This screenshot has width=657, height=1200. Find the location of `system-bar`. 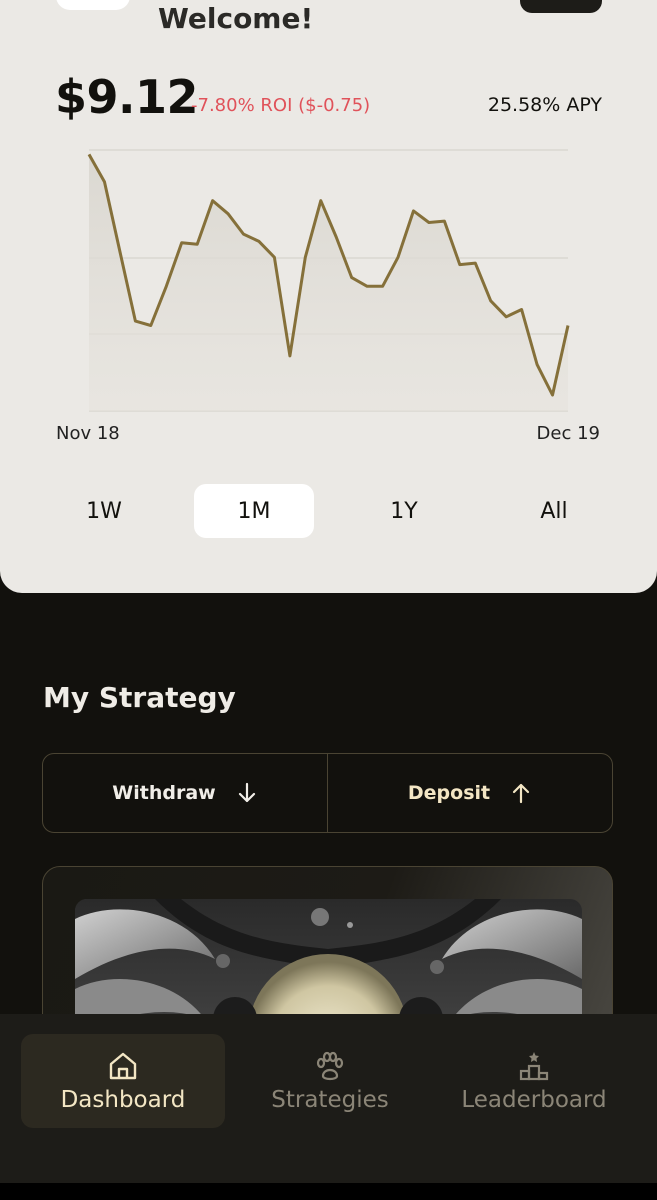

system-bar is located at coordinates (328, 1191).